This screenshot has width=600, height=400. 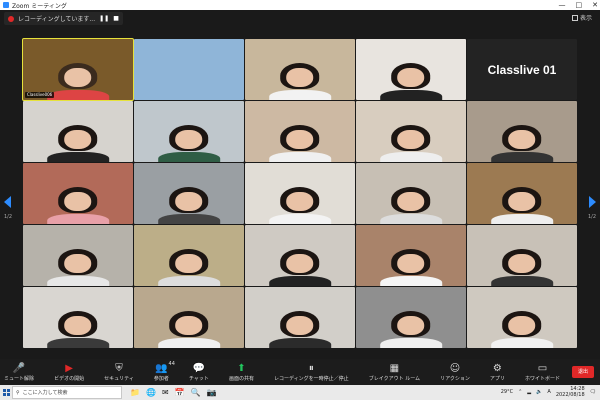 What do you see at coordinates (507, 392) in the screenshot?
I see `weather-text: 29°C` at bounding box center [507, 392].